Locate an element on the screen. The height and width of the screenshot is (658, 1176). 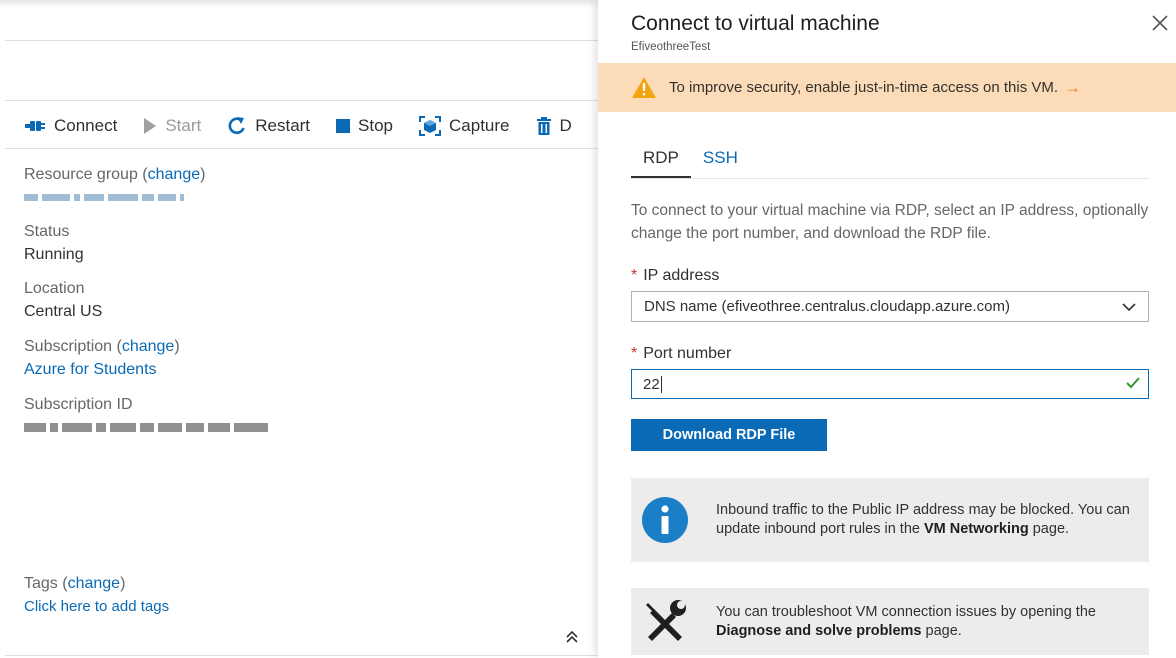
subscription-section: Subscription (change) Azure for Students is located at coordinates (304, 358).